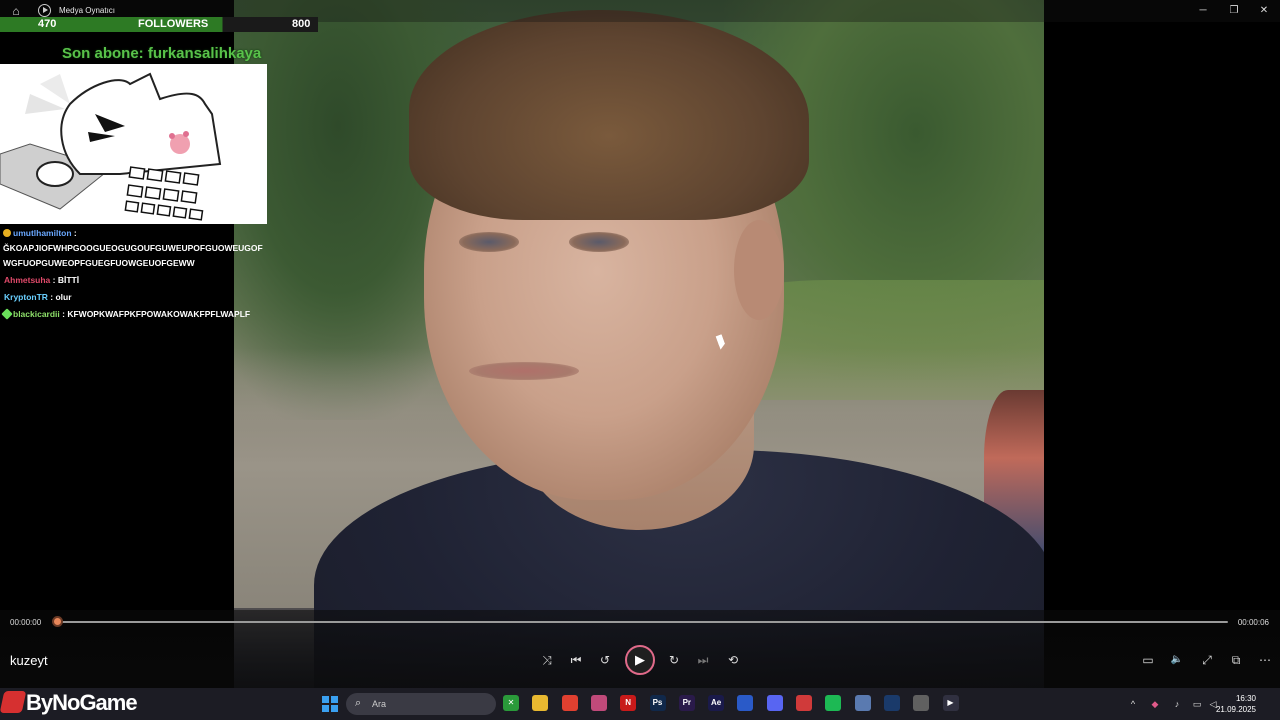 The width and height of the screenshot is (1280, 720). I want to click on bynogame-logo: ByNoGame, so click(69, 704).